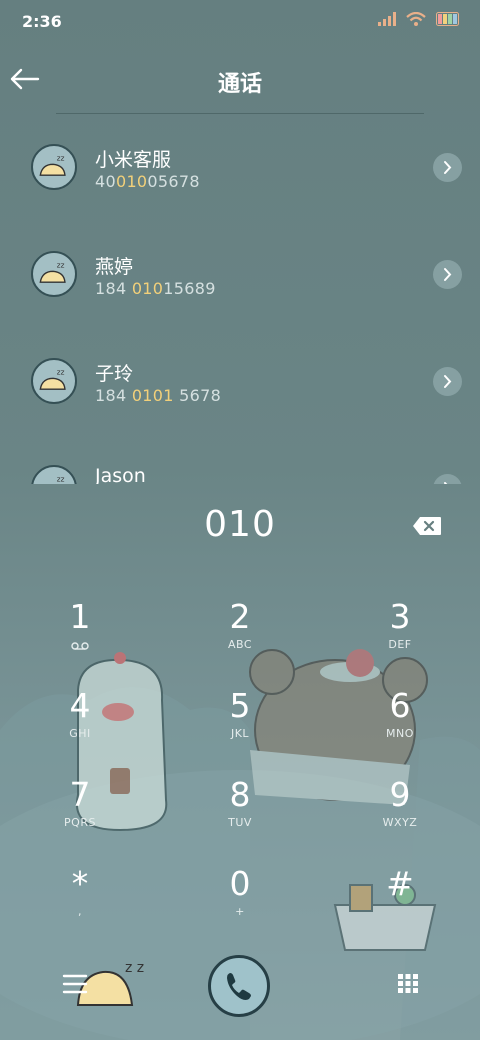 This screenshot has height=1040, width=480. I want to click on phone-icon, so click(239, 986).